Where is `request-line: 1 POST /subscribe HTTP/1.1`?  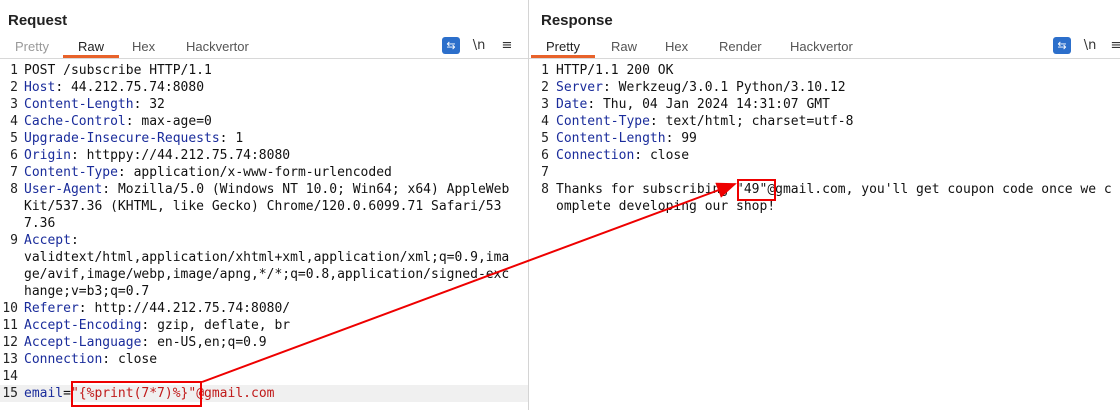
request-line: 1 POST /subscribe HTTP/1.1 is located at coordinates (264, 70).